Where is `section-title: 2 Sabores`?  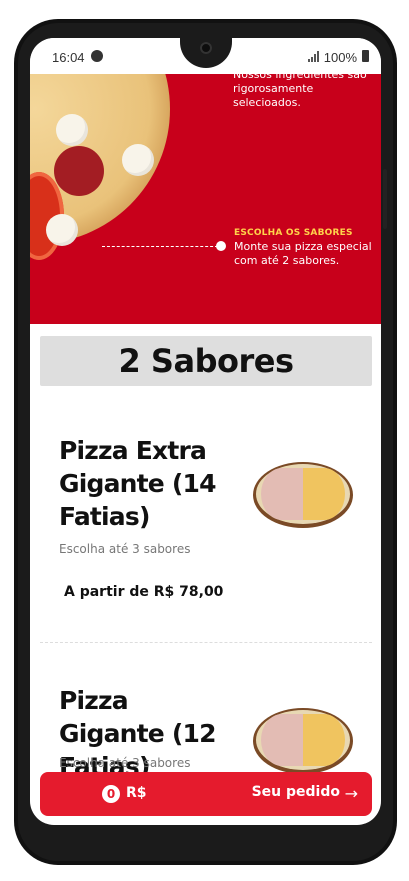
section-title: 2 Sabores is located at coordinates (206, 361).